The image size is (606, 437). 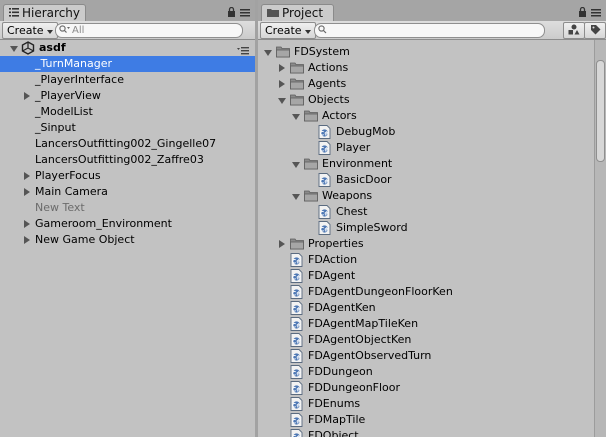 I want to click on hierarchy-item: Gameroom_Environment, so click(x=127, y=224).